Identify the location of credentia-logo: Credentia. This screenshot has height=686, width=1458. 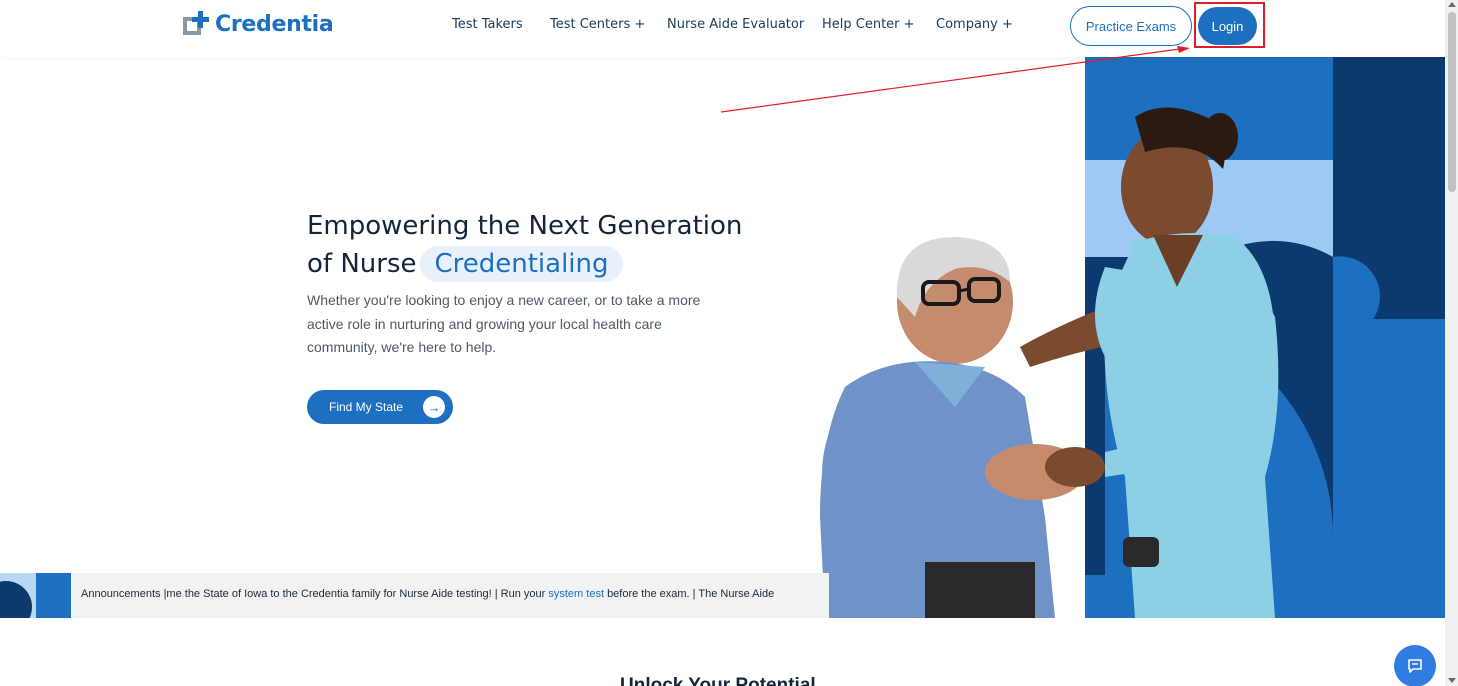
(258, 24).